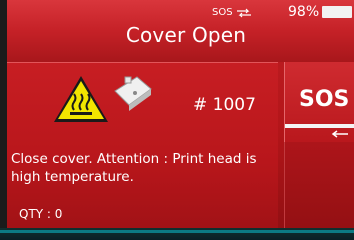  I want to click on bottom-accent-line, so click(177, 231).